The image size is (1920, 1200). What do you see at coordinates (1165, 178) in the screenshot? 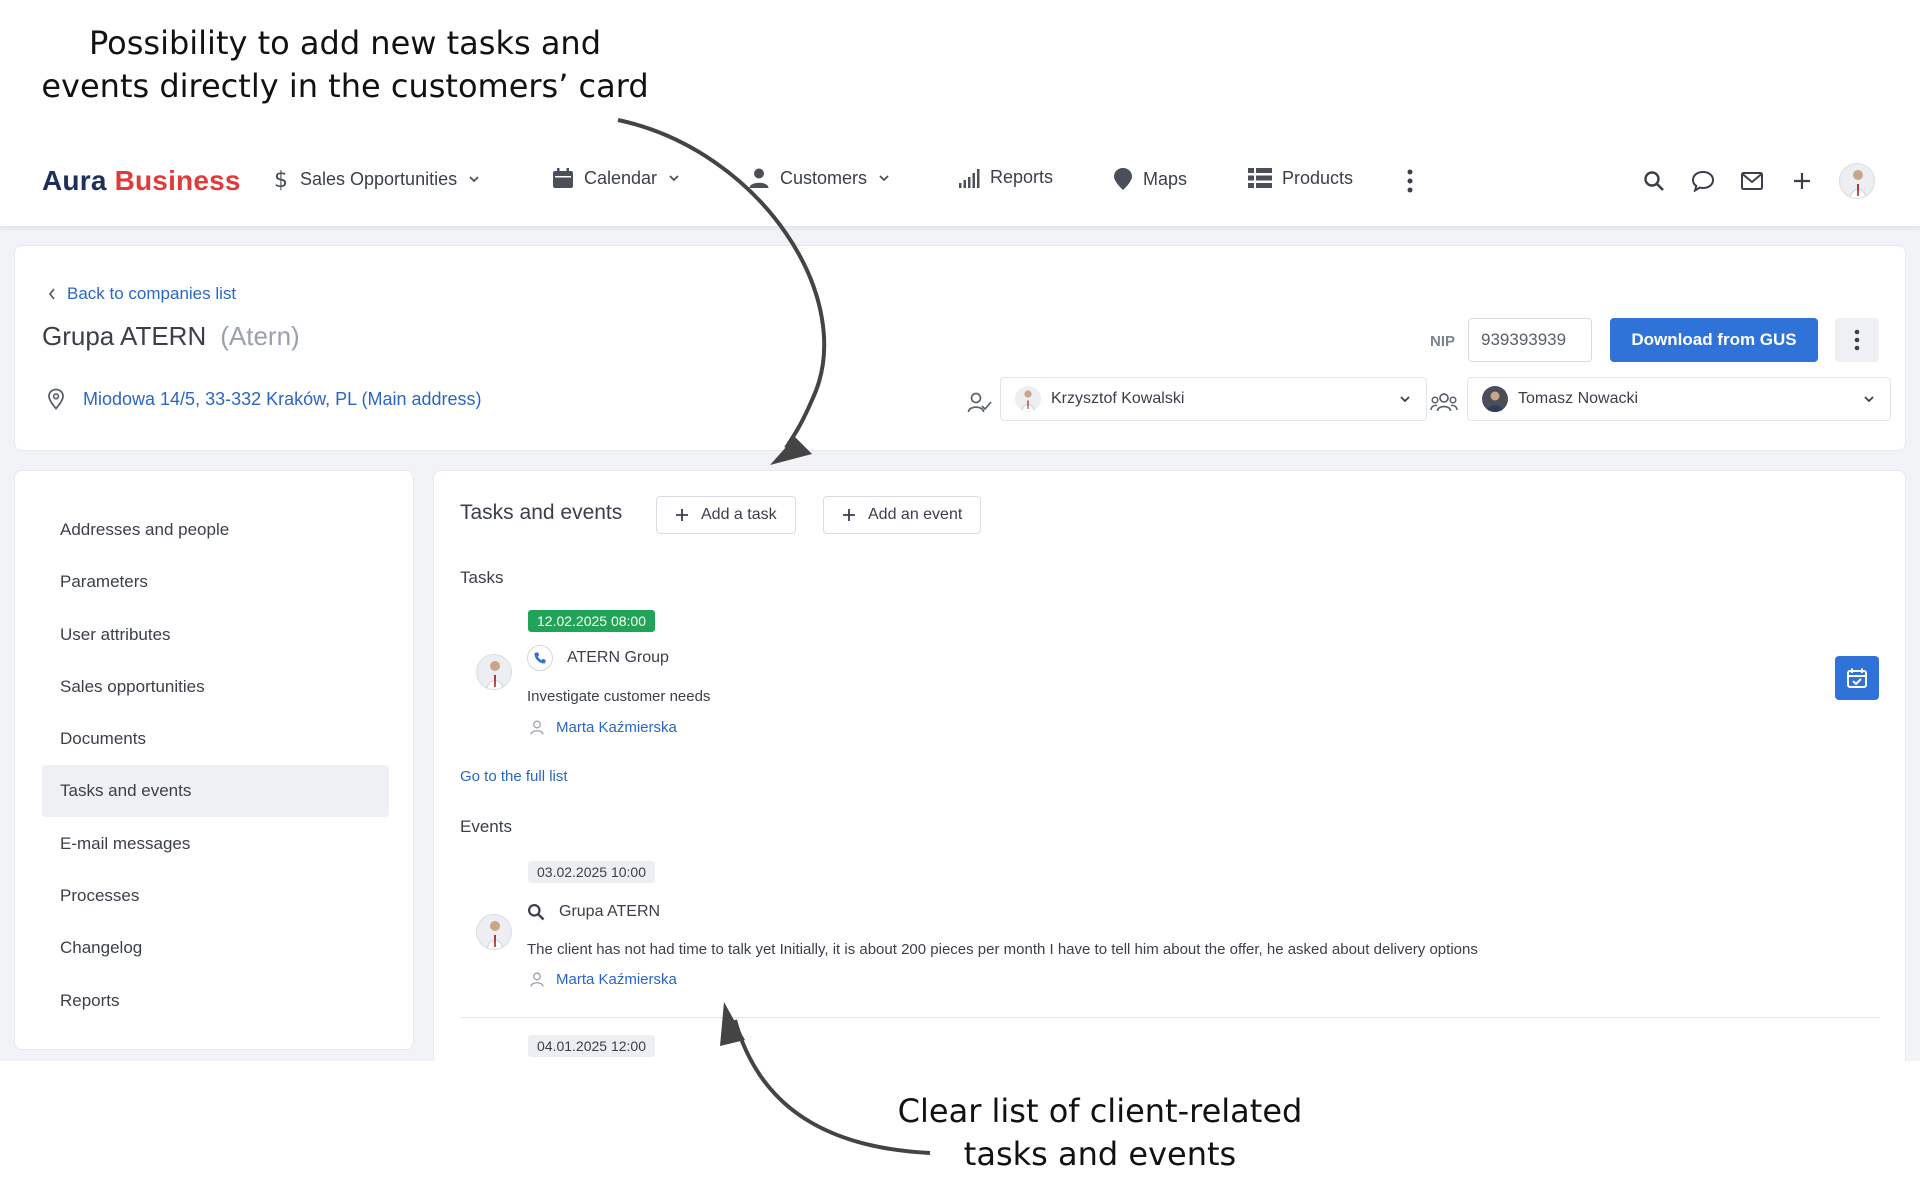
I see `nav-label: Maps` at bounding box center [1165, 178].